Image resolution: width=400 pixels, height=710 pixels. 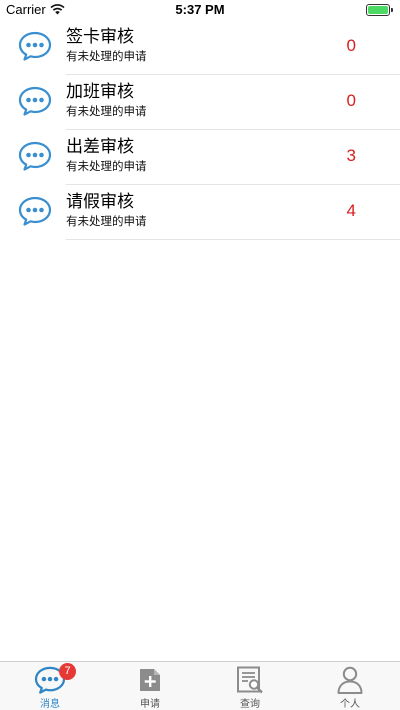 I want to click on list-item: 请假审核 有未处理的申请 4, so click(x=200, y=212).